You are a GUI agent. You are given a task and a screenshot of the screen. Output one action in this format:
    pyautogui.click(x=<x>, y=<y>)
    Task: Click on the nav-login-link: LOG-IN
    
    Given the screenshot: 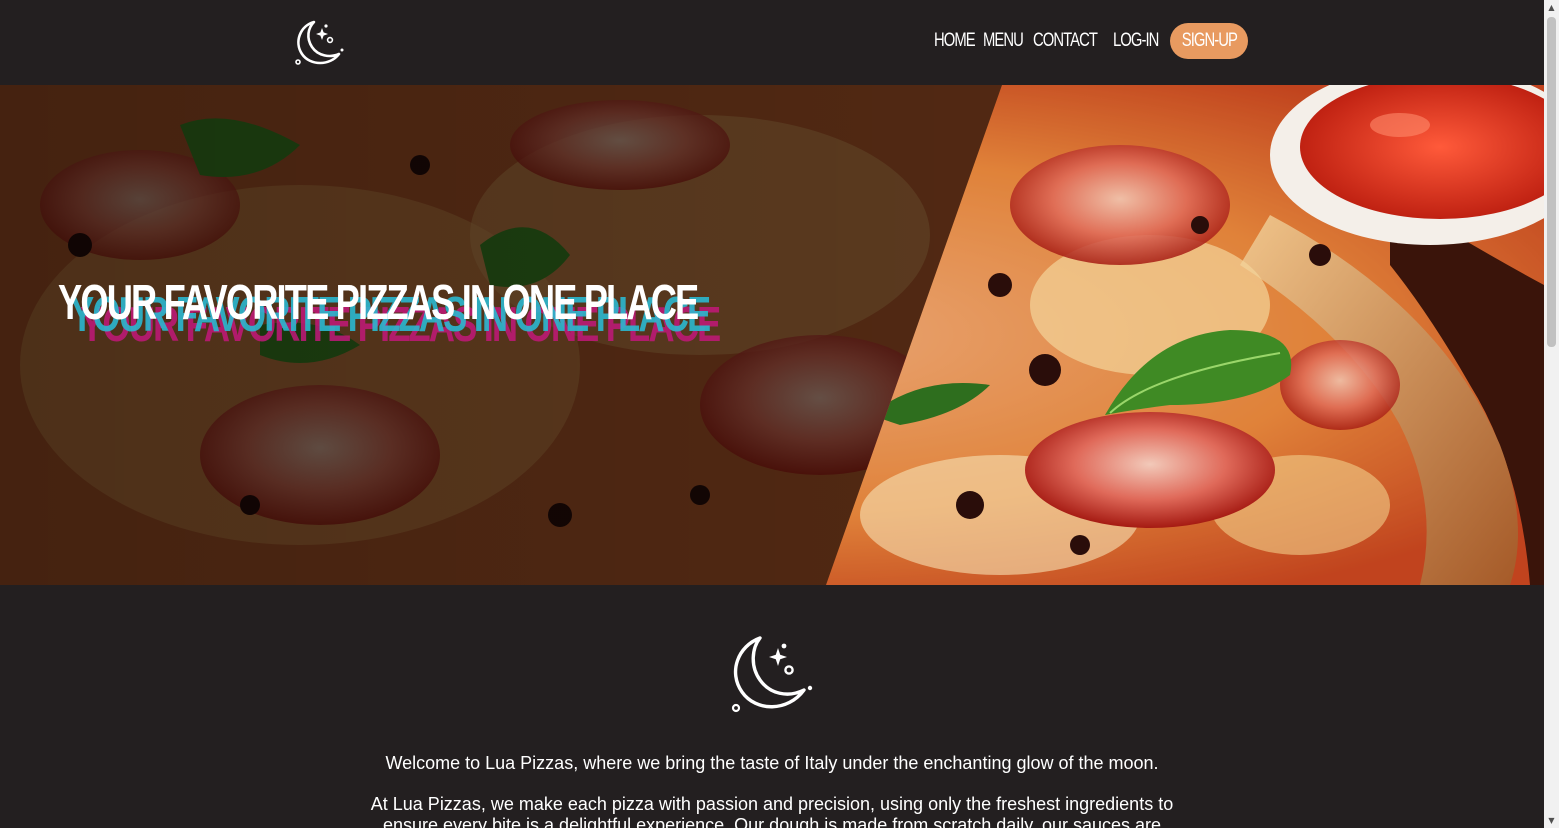 What is the action you would take?
    pyautogui.click(x=1136, y=41)
    